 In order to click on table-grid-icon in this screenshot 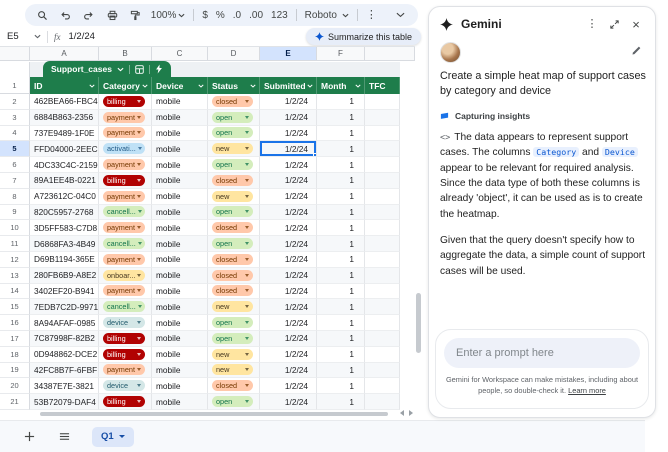, I will do `click(139, 69)`.